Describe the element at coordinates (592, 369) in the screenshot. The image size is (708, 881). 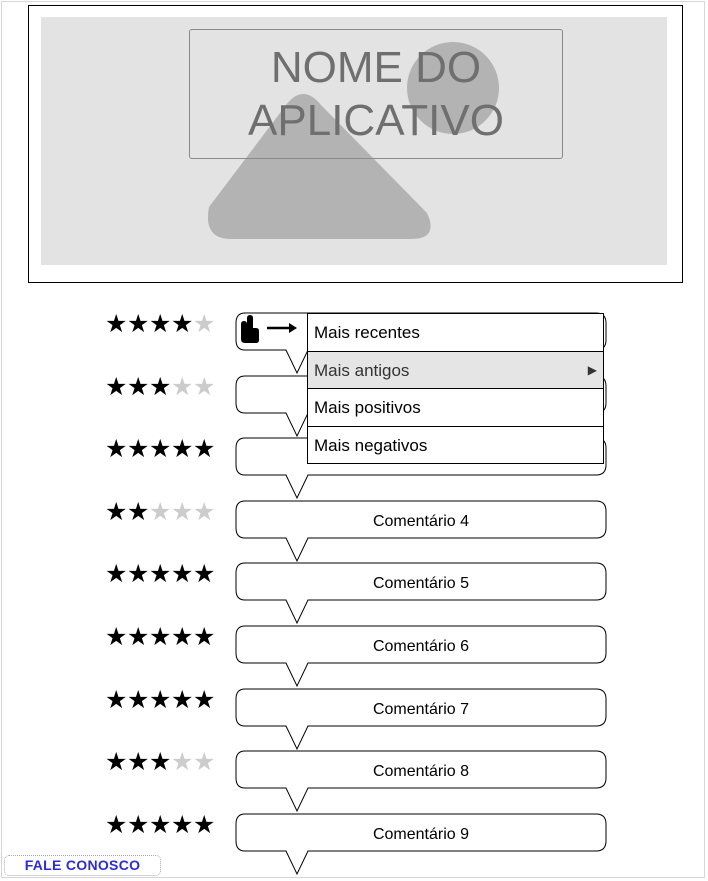
I see `submenu-arrow-icon: ▶` at that location.